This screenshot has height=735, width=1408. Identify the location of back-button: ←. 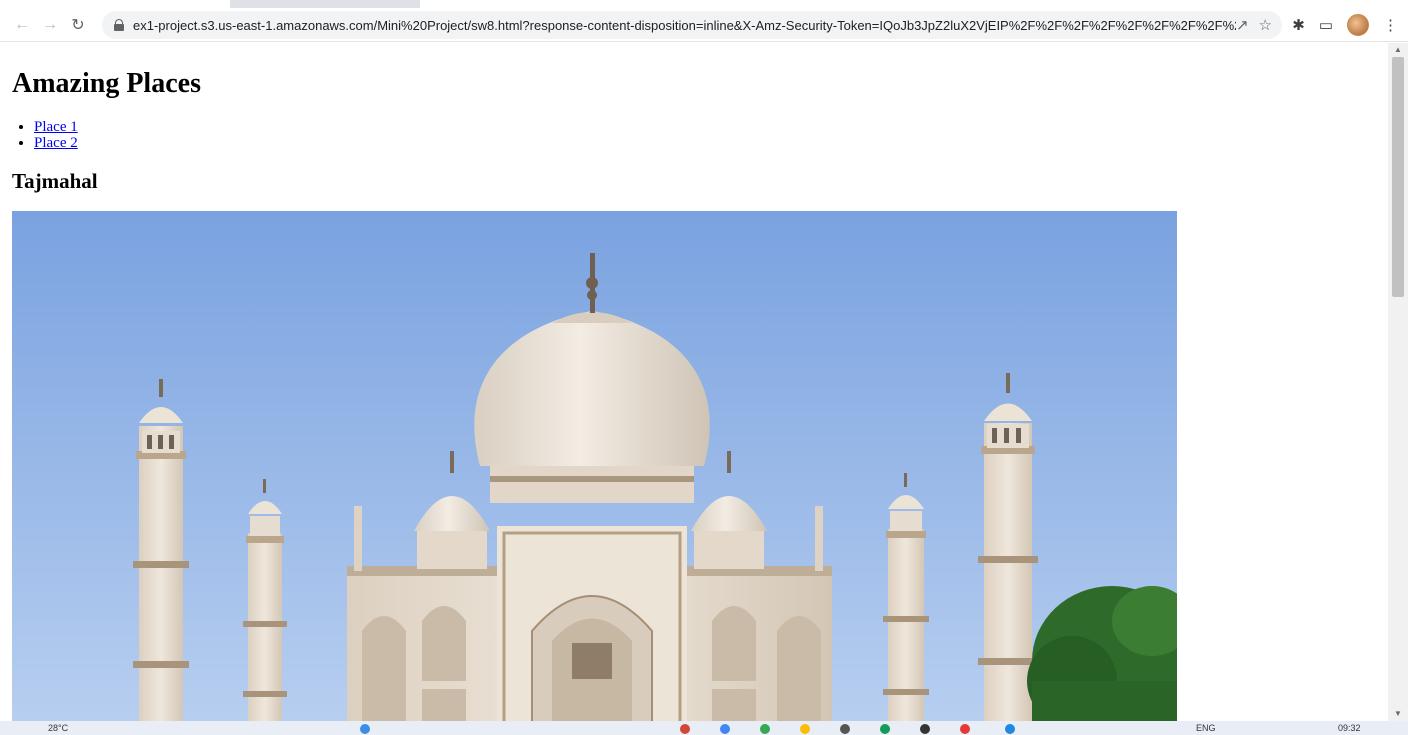
(22, 25).